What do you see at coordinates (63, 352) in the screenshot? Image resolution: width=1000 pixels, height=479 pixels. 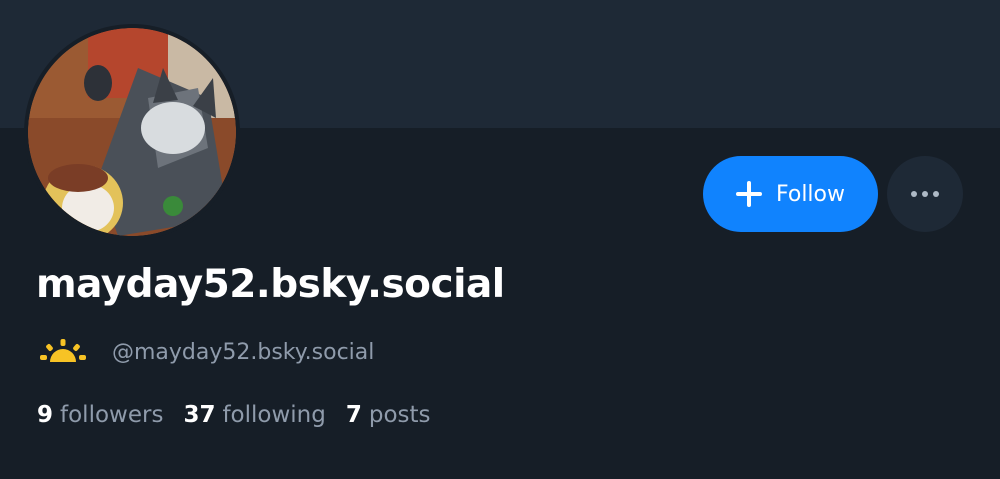 I see `sun-icon` at bounding box center [63, 352].